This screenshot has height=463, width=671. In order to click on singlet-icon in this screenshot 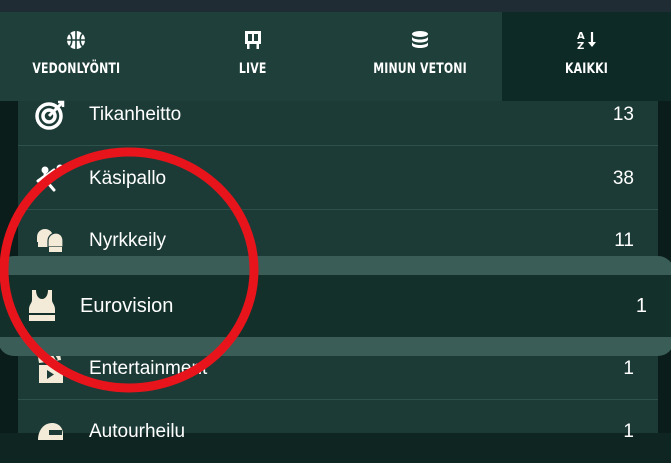, I will do `click(42, 305)`.